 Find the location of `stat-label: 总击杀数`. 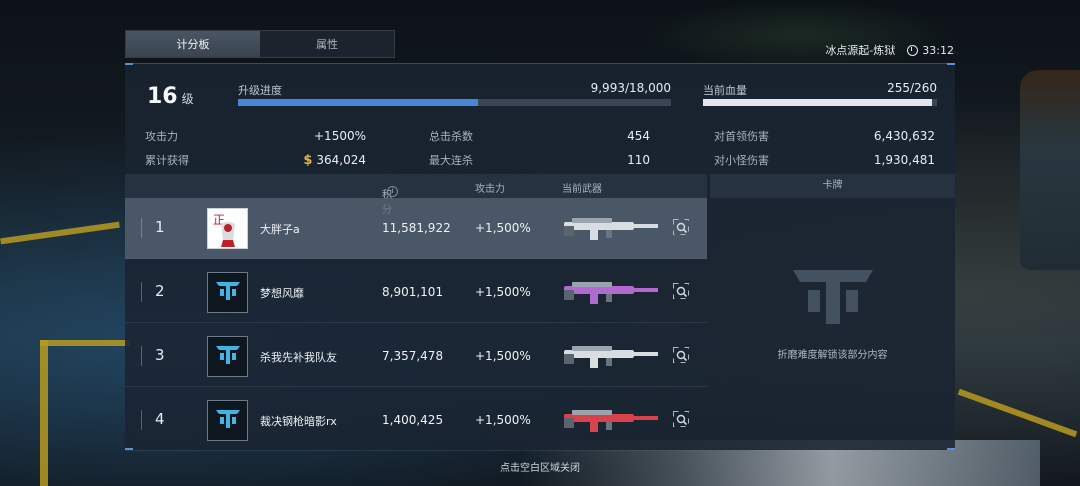

stat-label: 总击杀数 is located at coordinates (451, 136).